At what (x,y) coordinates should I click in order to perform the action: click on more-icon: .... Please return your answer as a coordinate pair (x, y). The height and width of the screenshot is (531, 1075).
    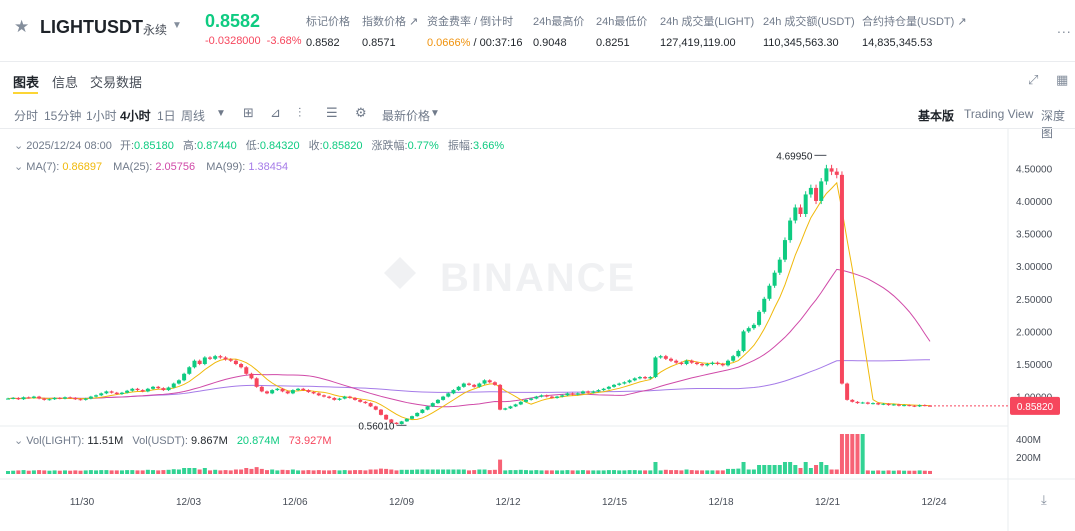
    Looking at the image, I should click on (1064, 28).